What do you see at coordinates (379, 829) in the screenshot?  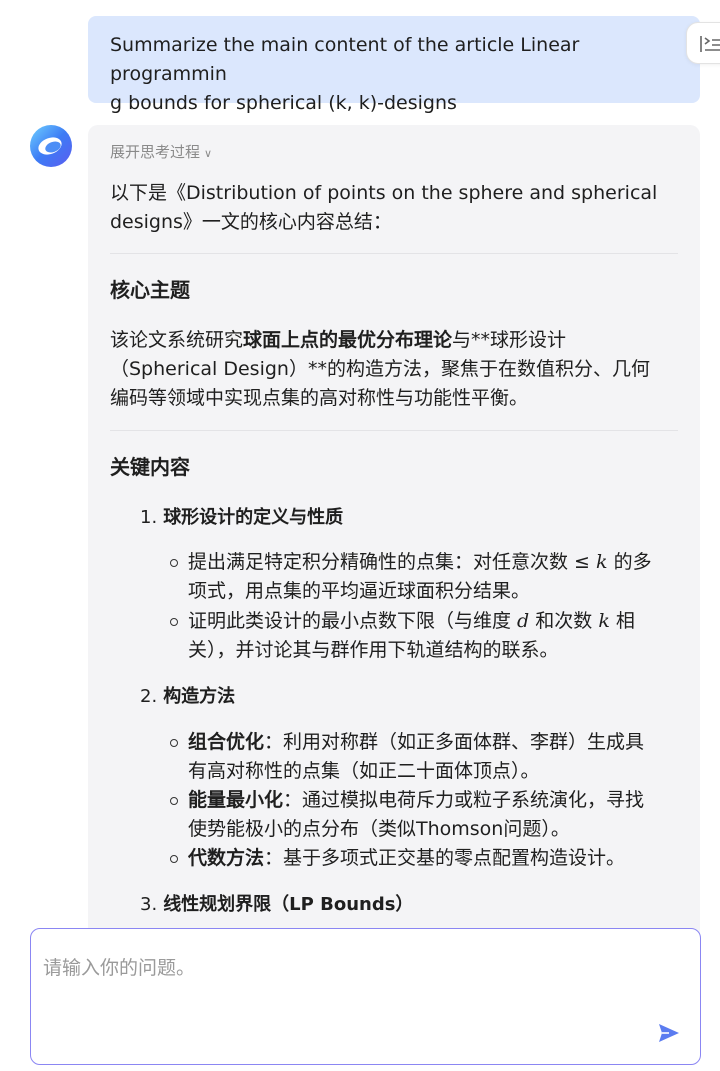 I see `bullet-line: 使势能极小的点分布（类似Thomson问题）。` at bounding box center [379, 829].